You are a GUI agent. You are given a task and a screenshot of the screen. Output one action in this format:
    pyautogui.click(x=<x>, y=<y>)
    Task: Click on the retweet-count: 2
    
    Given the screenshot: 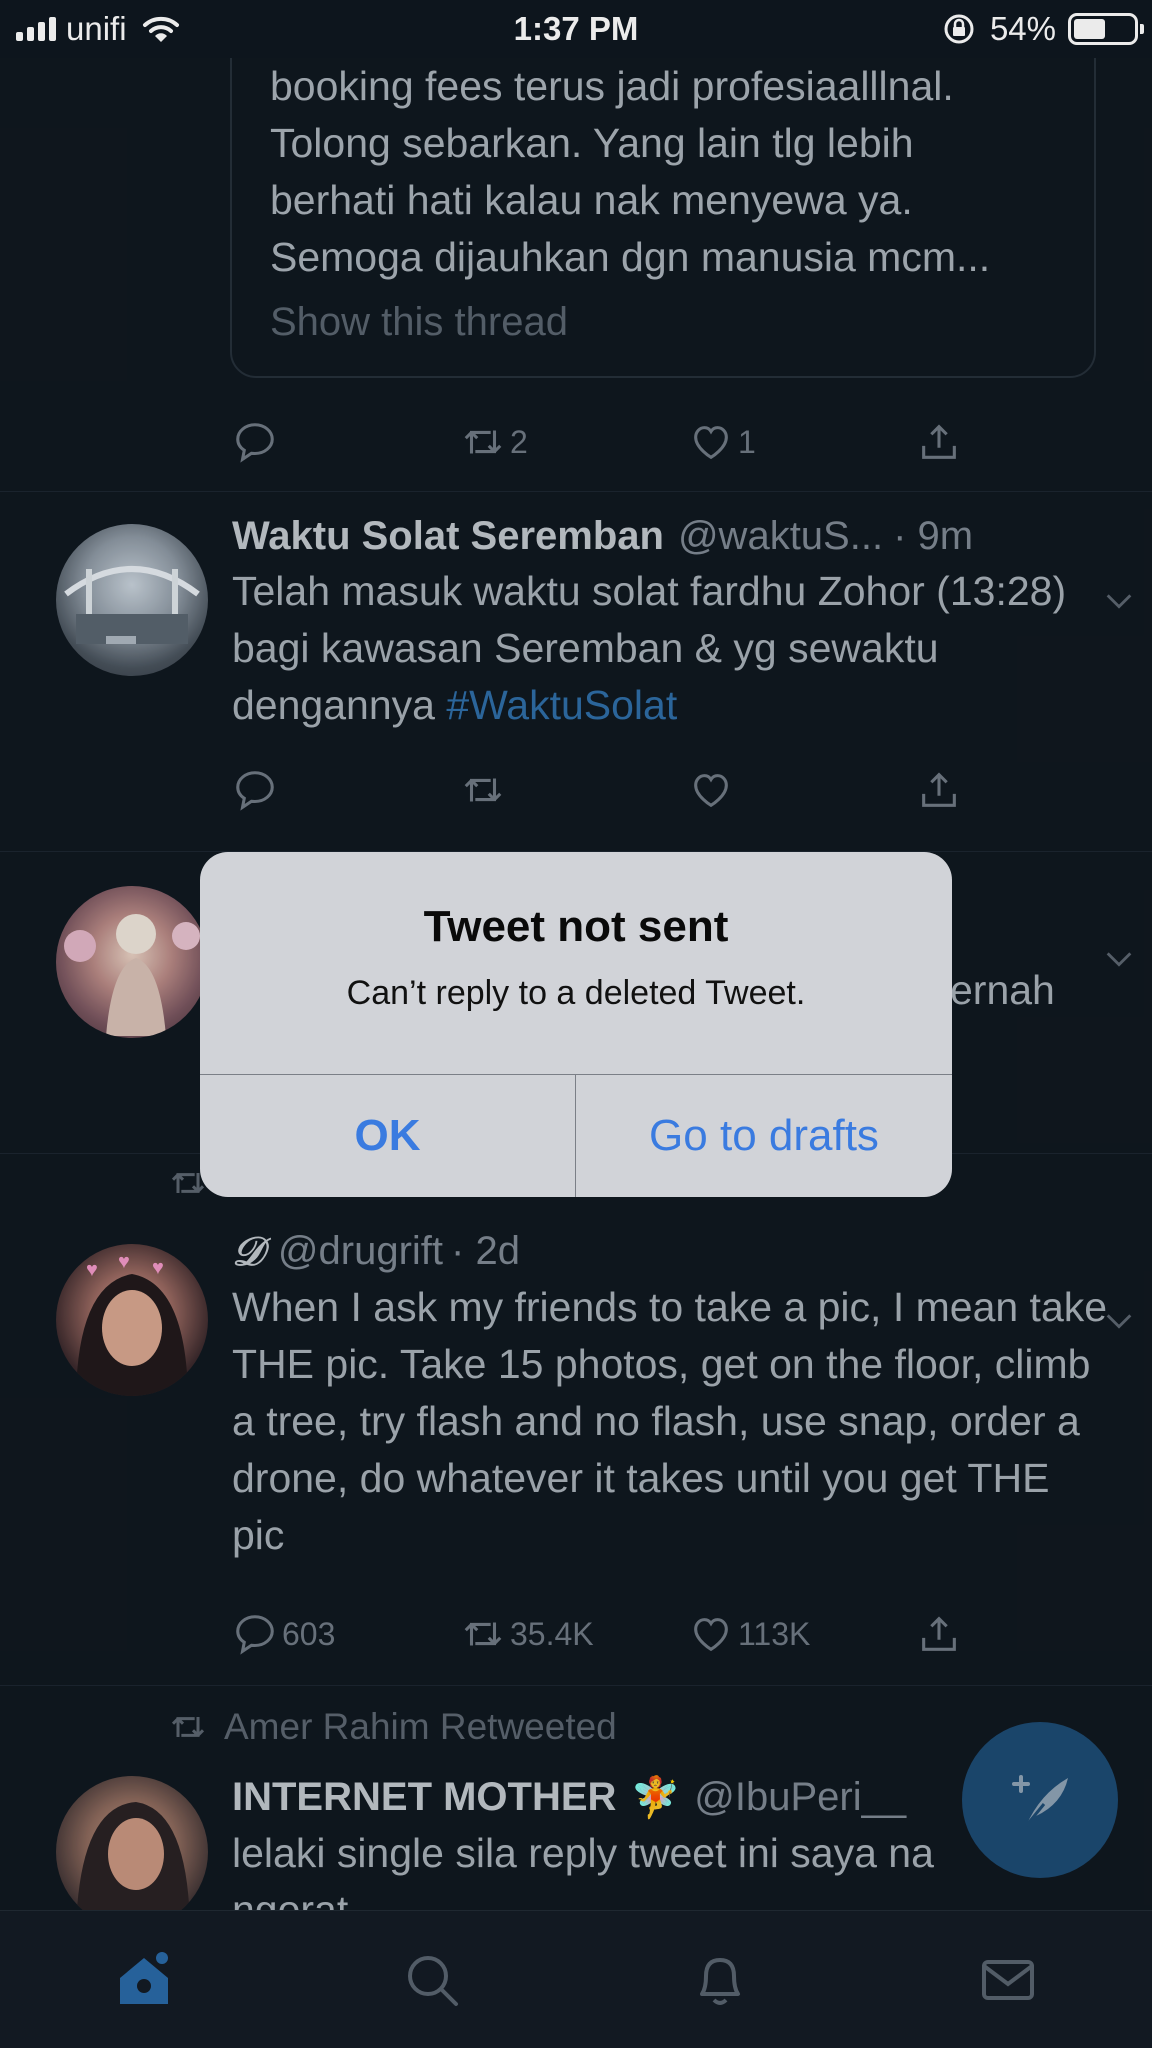 What is the action you would take?
    pyautogui.click(x=519, y=441)
    